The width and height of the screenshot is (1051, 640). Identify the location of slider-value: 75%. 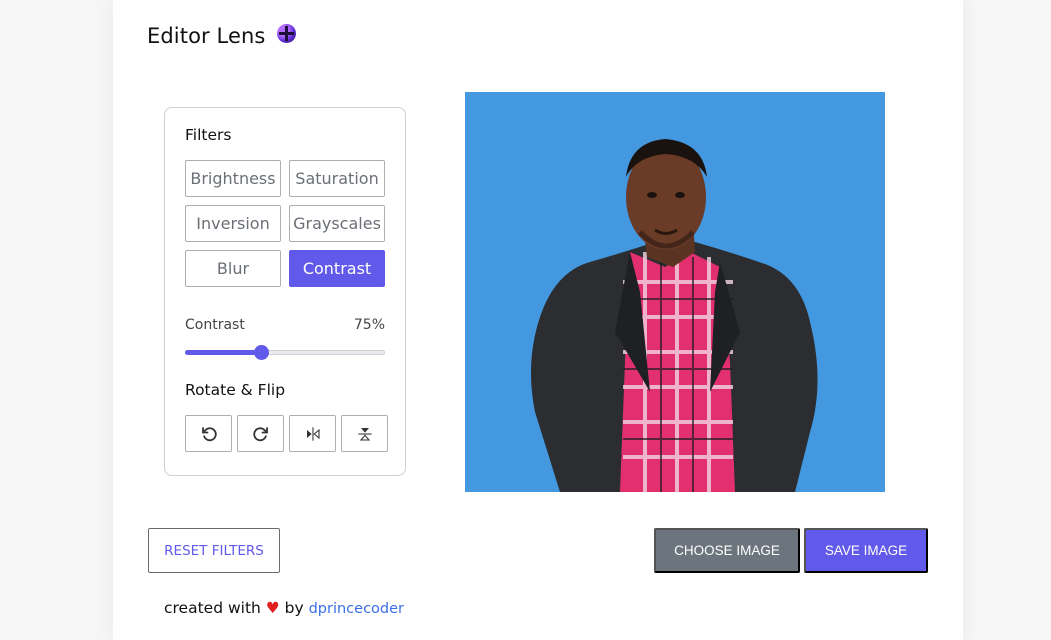
(369, 325).